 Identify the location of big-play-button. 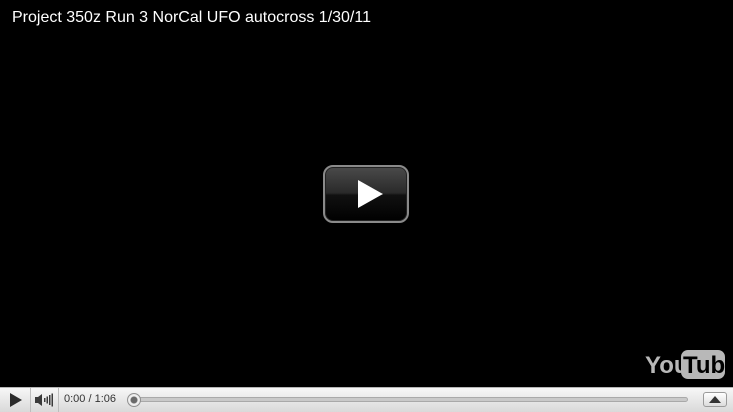
(366, 194).